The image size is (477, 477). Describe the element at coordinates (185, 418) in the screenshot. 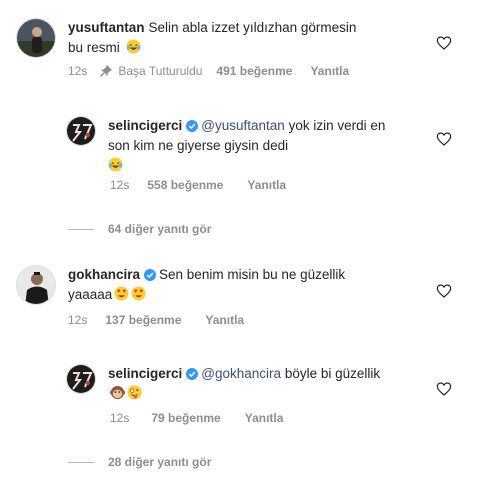

I see `likes-count: 79 beğenme` at that location.